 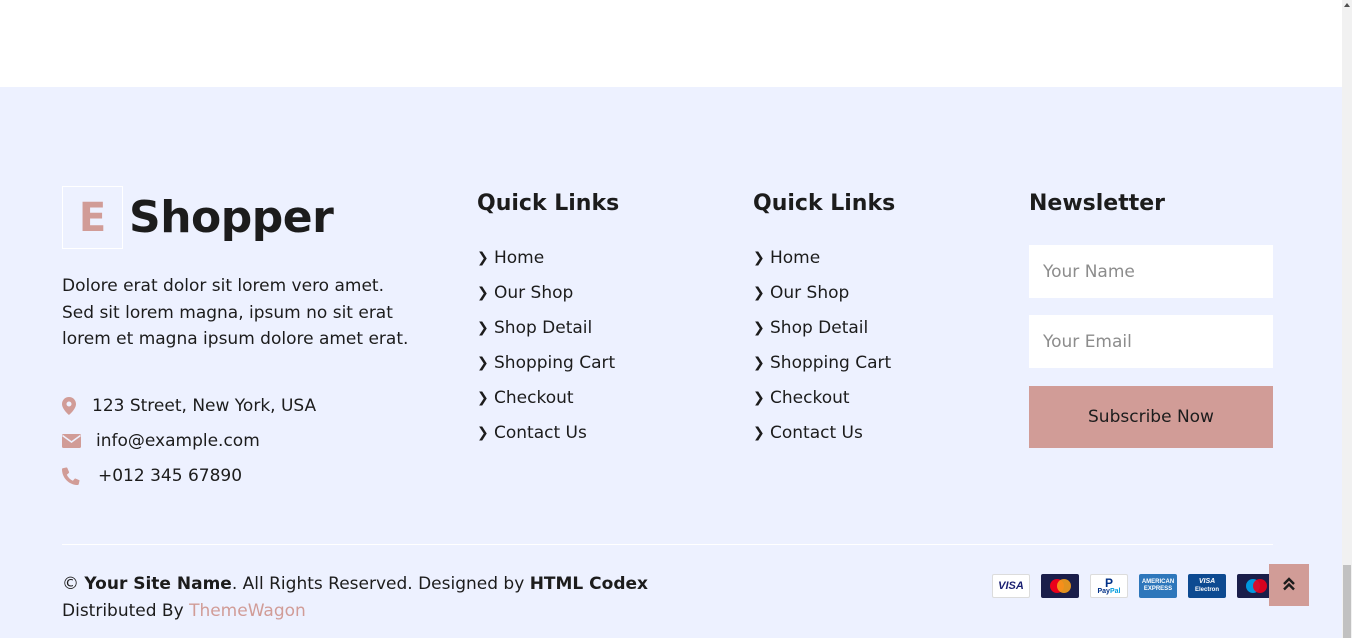 What do you see at coordinates (1011, 586) in the screenshot?
I see `visa-card-icon: VISA` at bounding box center [1011, 586].